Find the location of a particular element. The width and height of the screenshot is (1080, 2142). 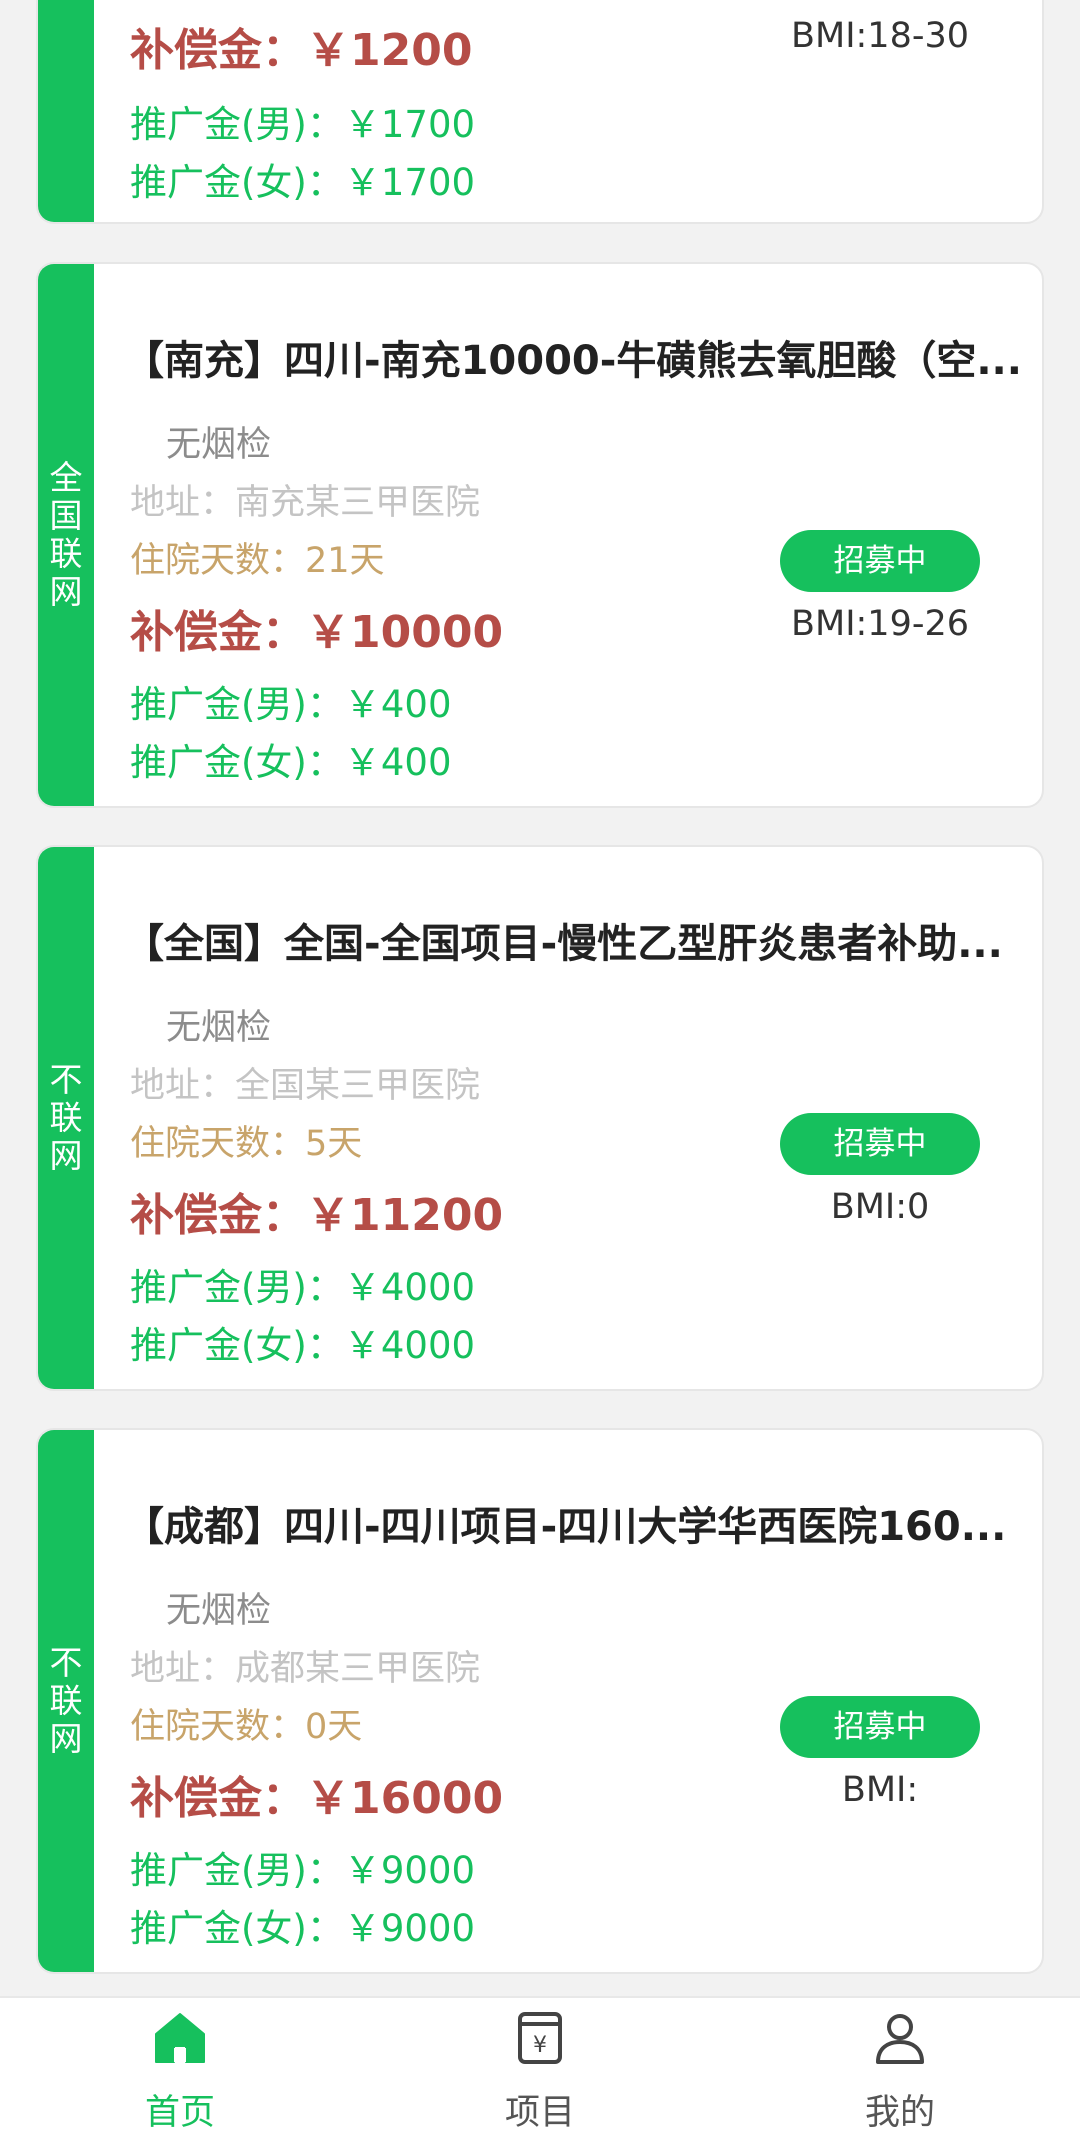

promo-fee-male: 推广金(男)：￥4000 is located at coordinates (303, 1287).